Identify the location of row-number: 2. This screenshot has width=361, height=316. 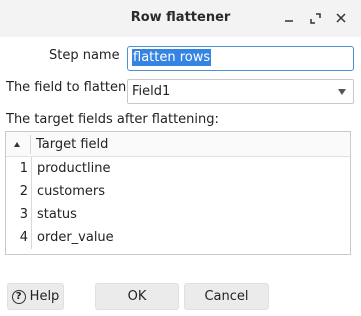
(23, 191).